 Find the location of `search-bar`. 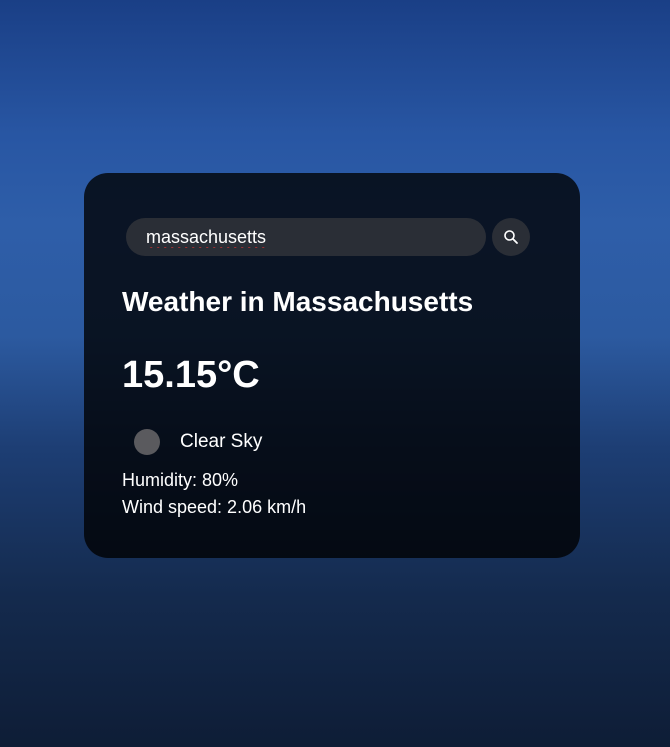

search-bar is located at coordinates (328, 237).